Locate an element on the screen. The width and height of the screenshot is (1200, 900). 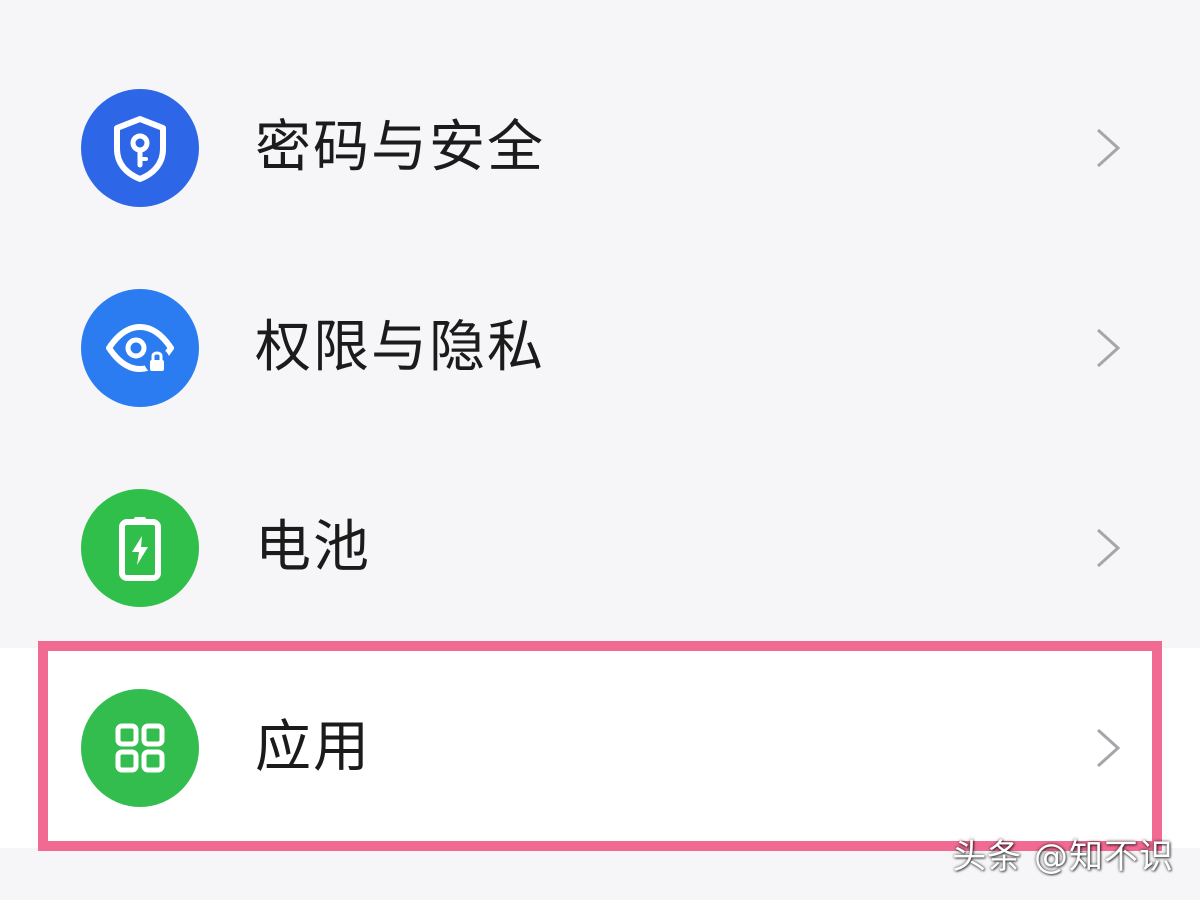
settings-item-label: 应用 is located at coordinates (313, 747).